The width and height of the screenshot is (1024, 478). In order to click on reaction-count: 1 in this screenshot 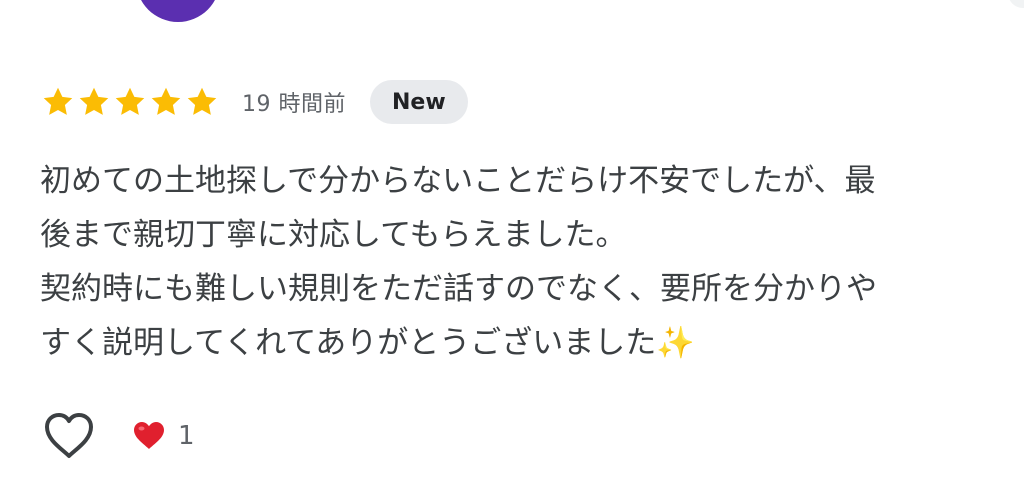, I will do `click(186, 436)`.